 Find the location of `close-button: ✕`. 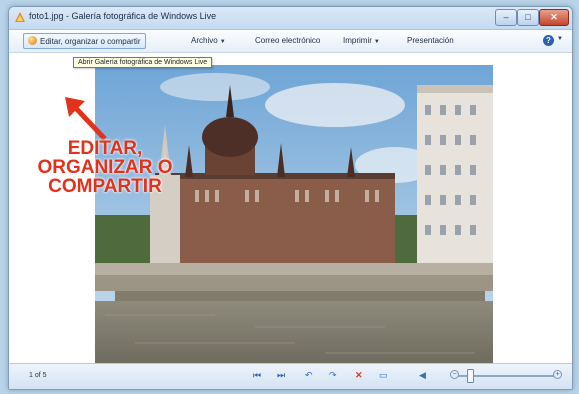

close-button: ✕ is located at coordinates (554, 17).